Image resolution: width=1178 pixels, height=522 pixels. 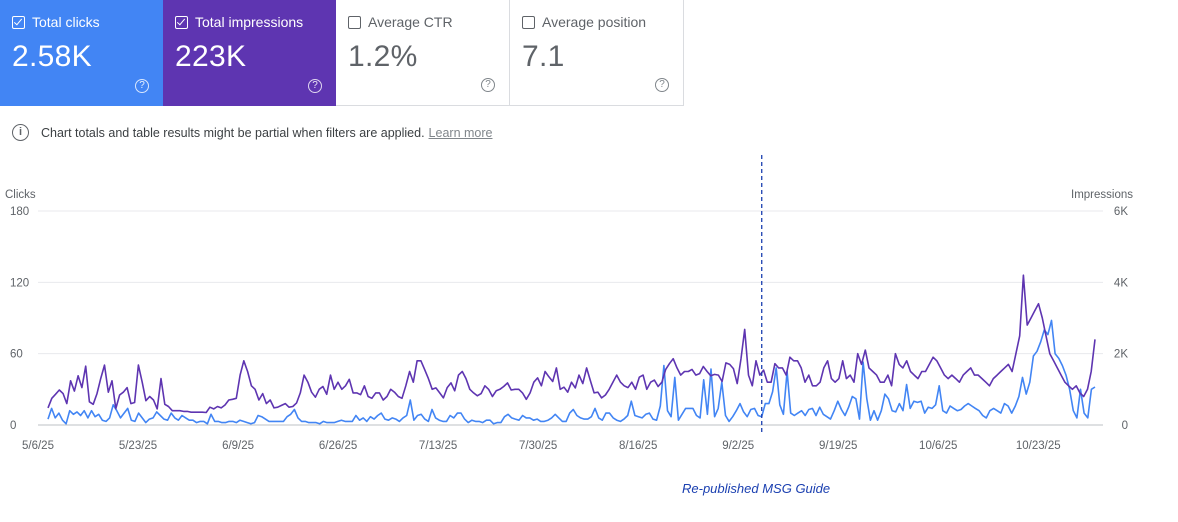 I want to click on y-tick-right: 2K, so click(x=1121, y=355).